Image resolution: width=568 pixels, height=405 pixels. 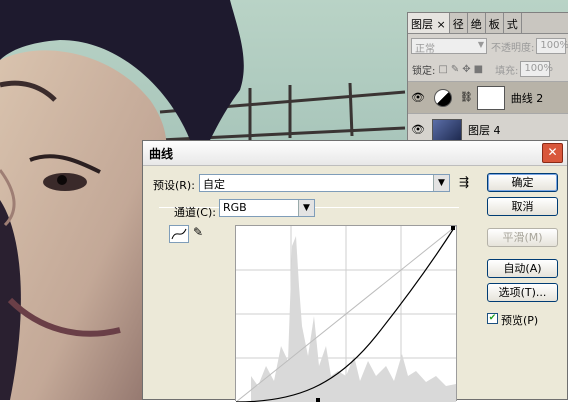 What do you see at coordinates (466, 97) in the screenshot?
I see `link-icon: ⛓` at bounding box center [466, 97].